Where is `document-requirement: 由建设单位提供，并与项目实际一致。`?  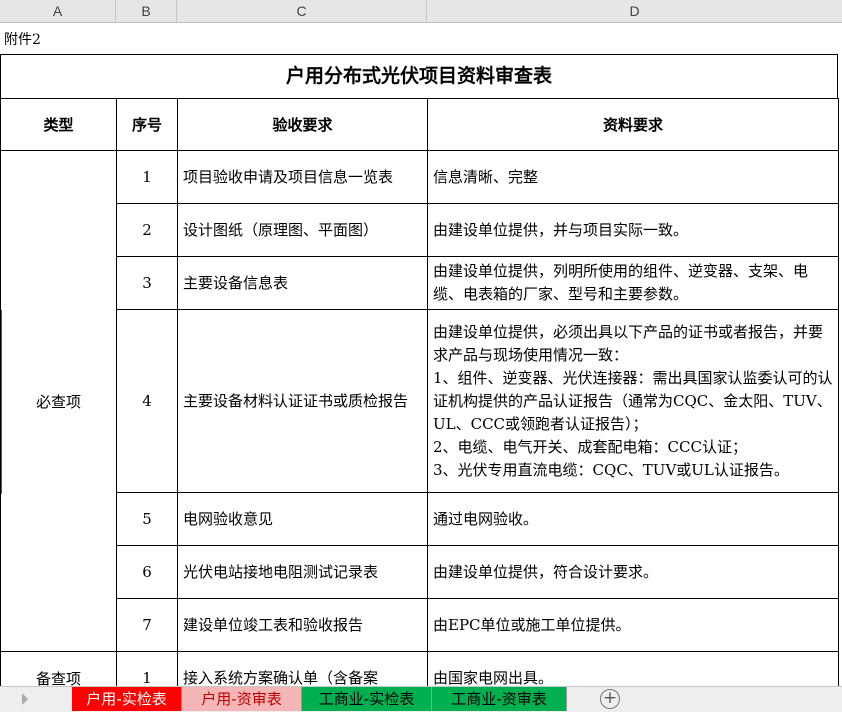
document-requirement: 由建设单位提供，并与项目实际一致。 is located at coordinates (633, 230).